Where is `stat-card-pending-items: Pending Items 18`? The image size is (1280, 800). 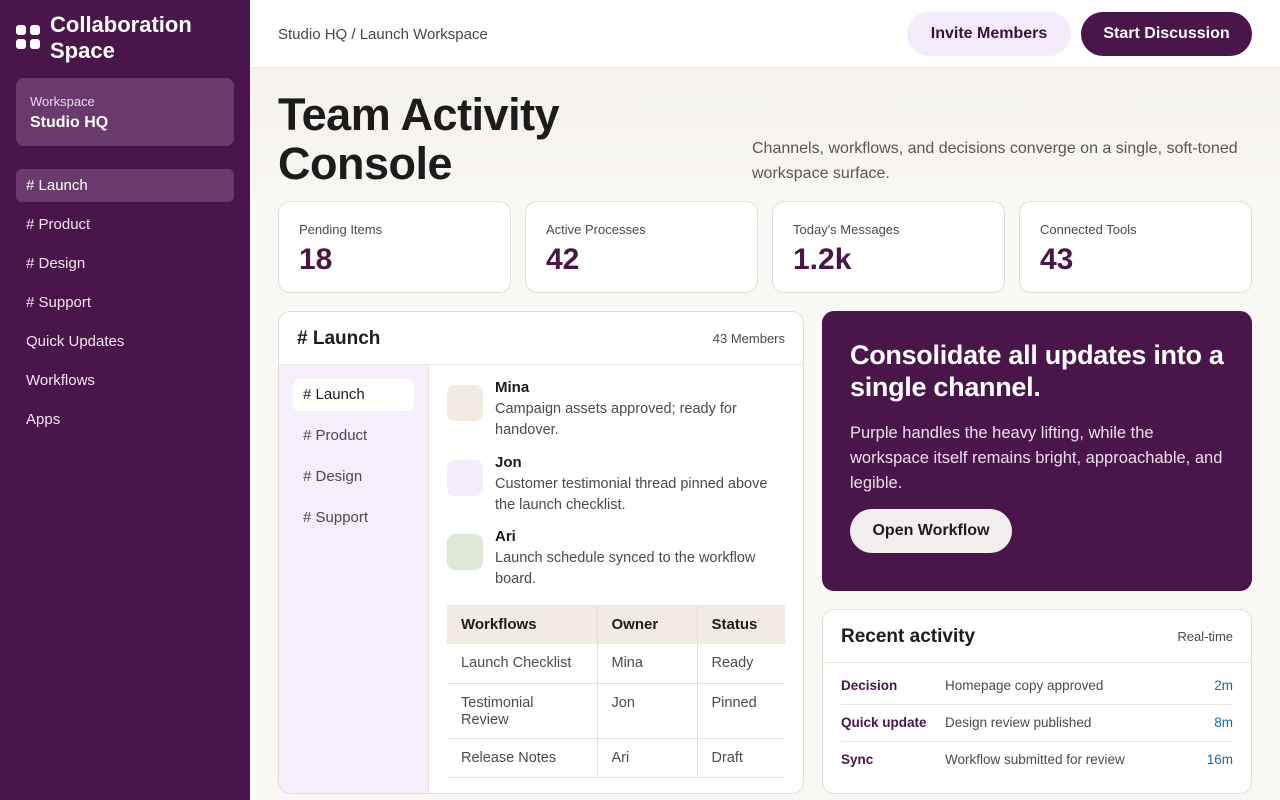 stat-card-pending-items: Pending Items 18 is located at coordinates (394, 247).